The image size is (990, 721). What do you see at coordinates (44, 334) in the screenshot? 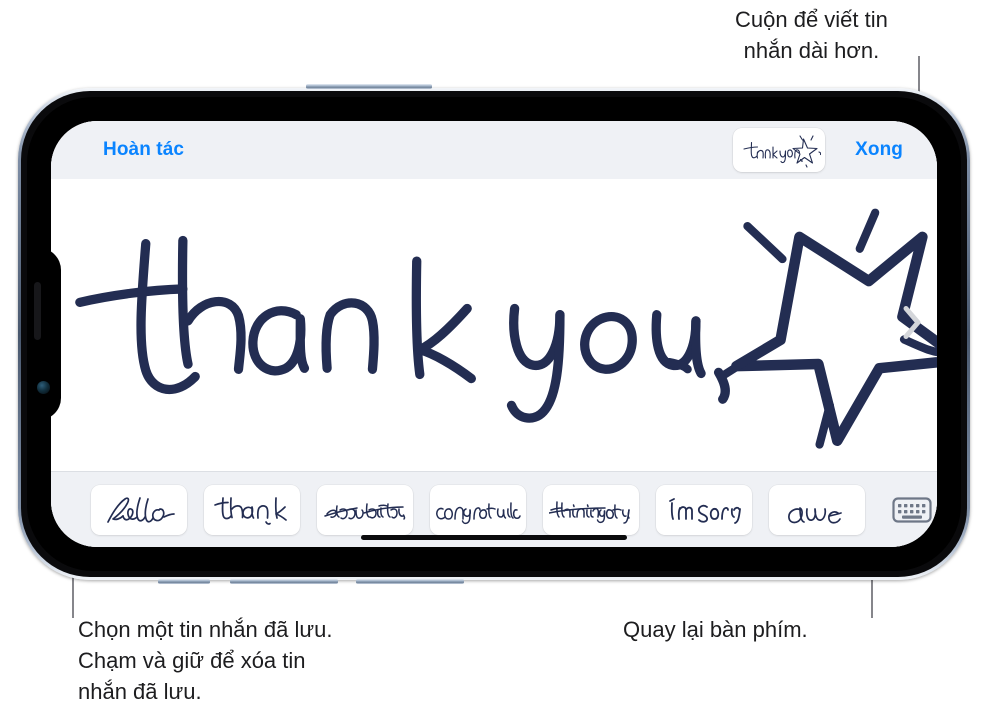
I see `device-notch` at bounding box center [44, 334].